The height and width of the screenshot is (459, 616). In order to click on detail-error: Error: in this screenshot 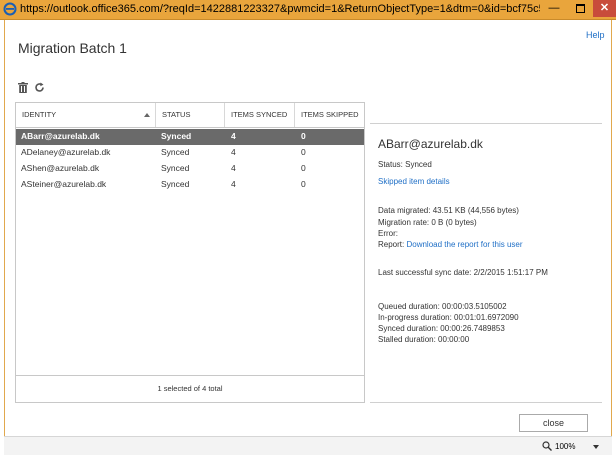, I will do `click(388, 233)`.